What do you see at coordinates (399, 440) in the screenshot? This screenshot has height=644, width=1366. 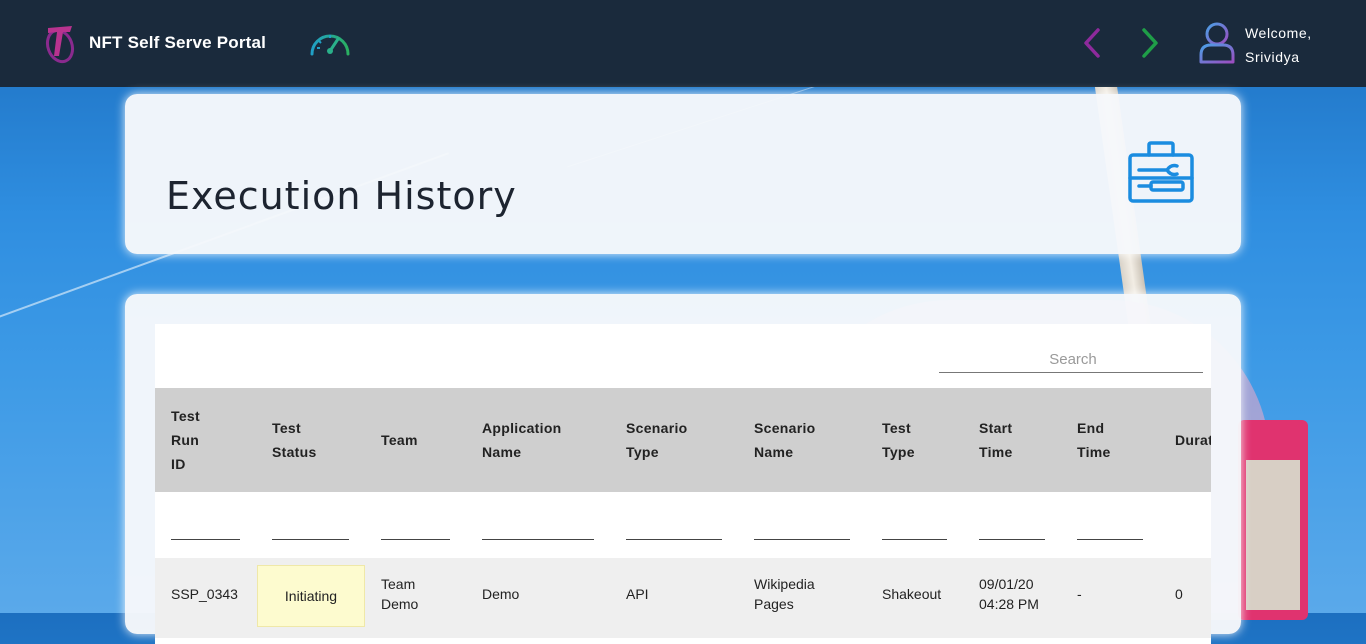 I see `column-header-label: Team` at bounding box center [399, 440].